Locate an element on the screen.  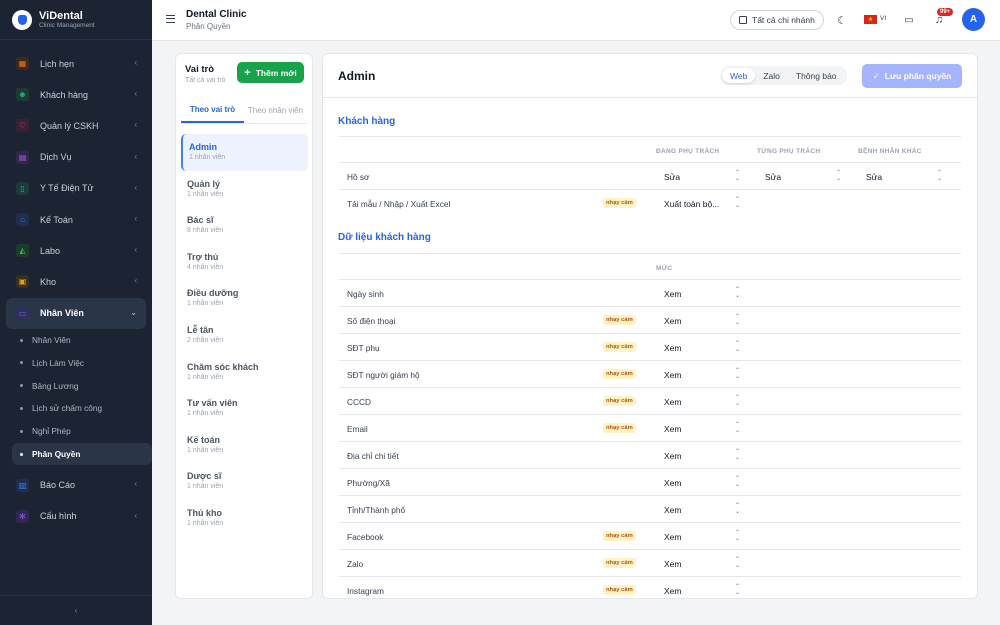
language-label: VI is located at coordinates (883, 18).